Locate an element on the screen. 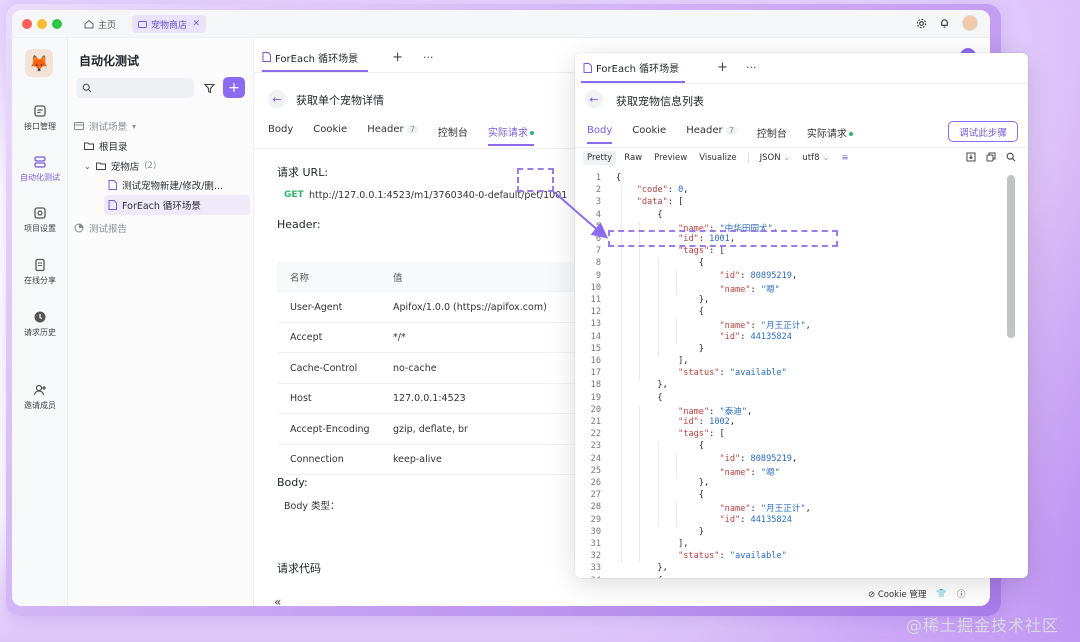 This screenshot has width=1080, height=642. collapse-sidebar-button: « is located at coordinates (277, 600).